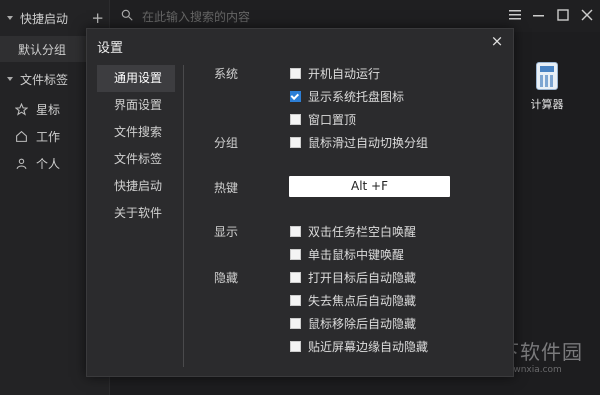 This screenshot has width=600, height=395. I want to click on nav-item-file-tags: 文件标签, so click(136, 159).